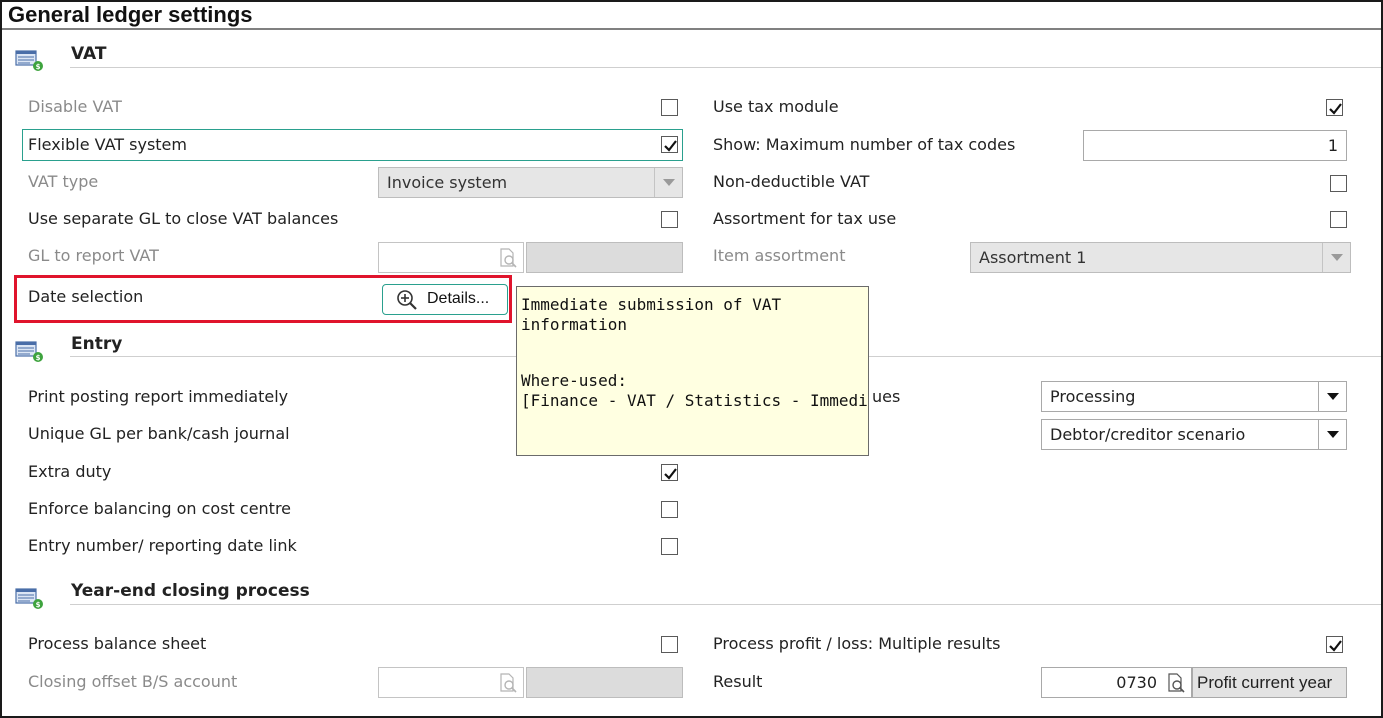 The height and width of the screenshot is (718, 1383). What do you see at coordinates (604, 257) in the screenshot?
I see `gl-report-description` at bounding box center [604, 257].